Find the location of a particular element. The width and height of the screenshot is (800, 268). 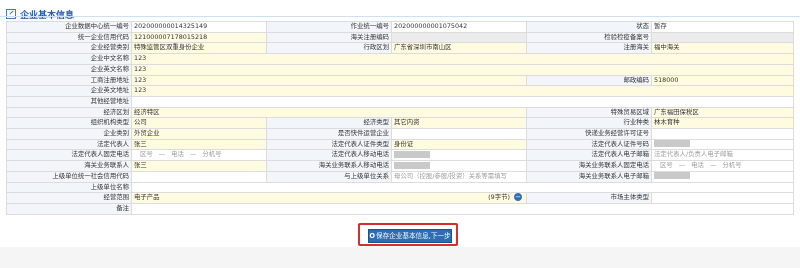

section-title: 企业基本信息 is located at coordinates (47, 14).